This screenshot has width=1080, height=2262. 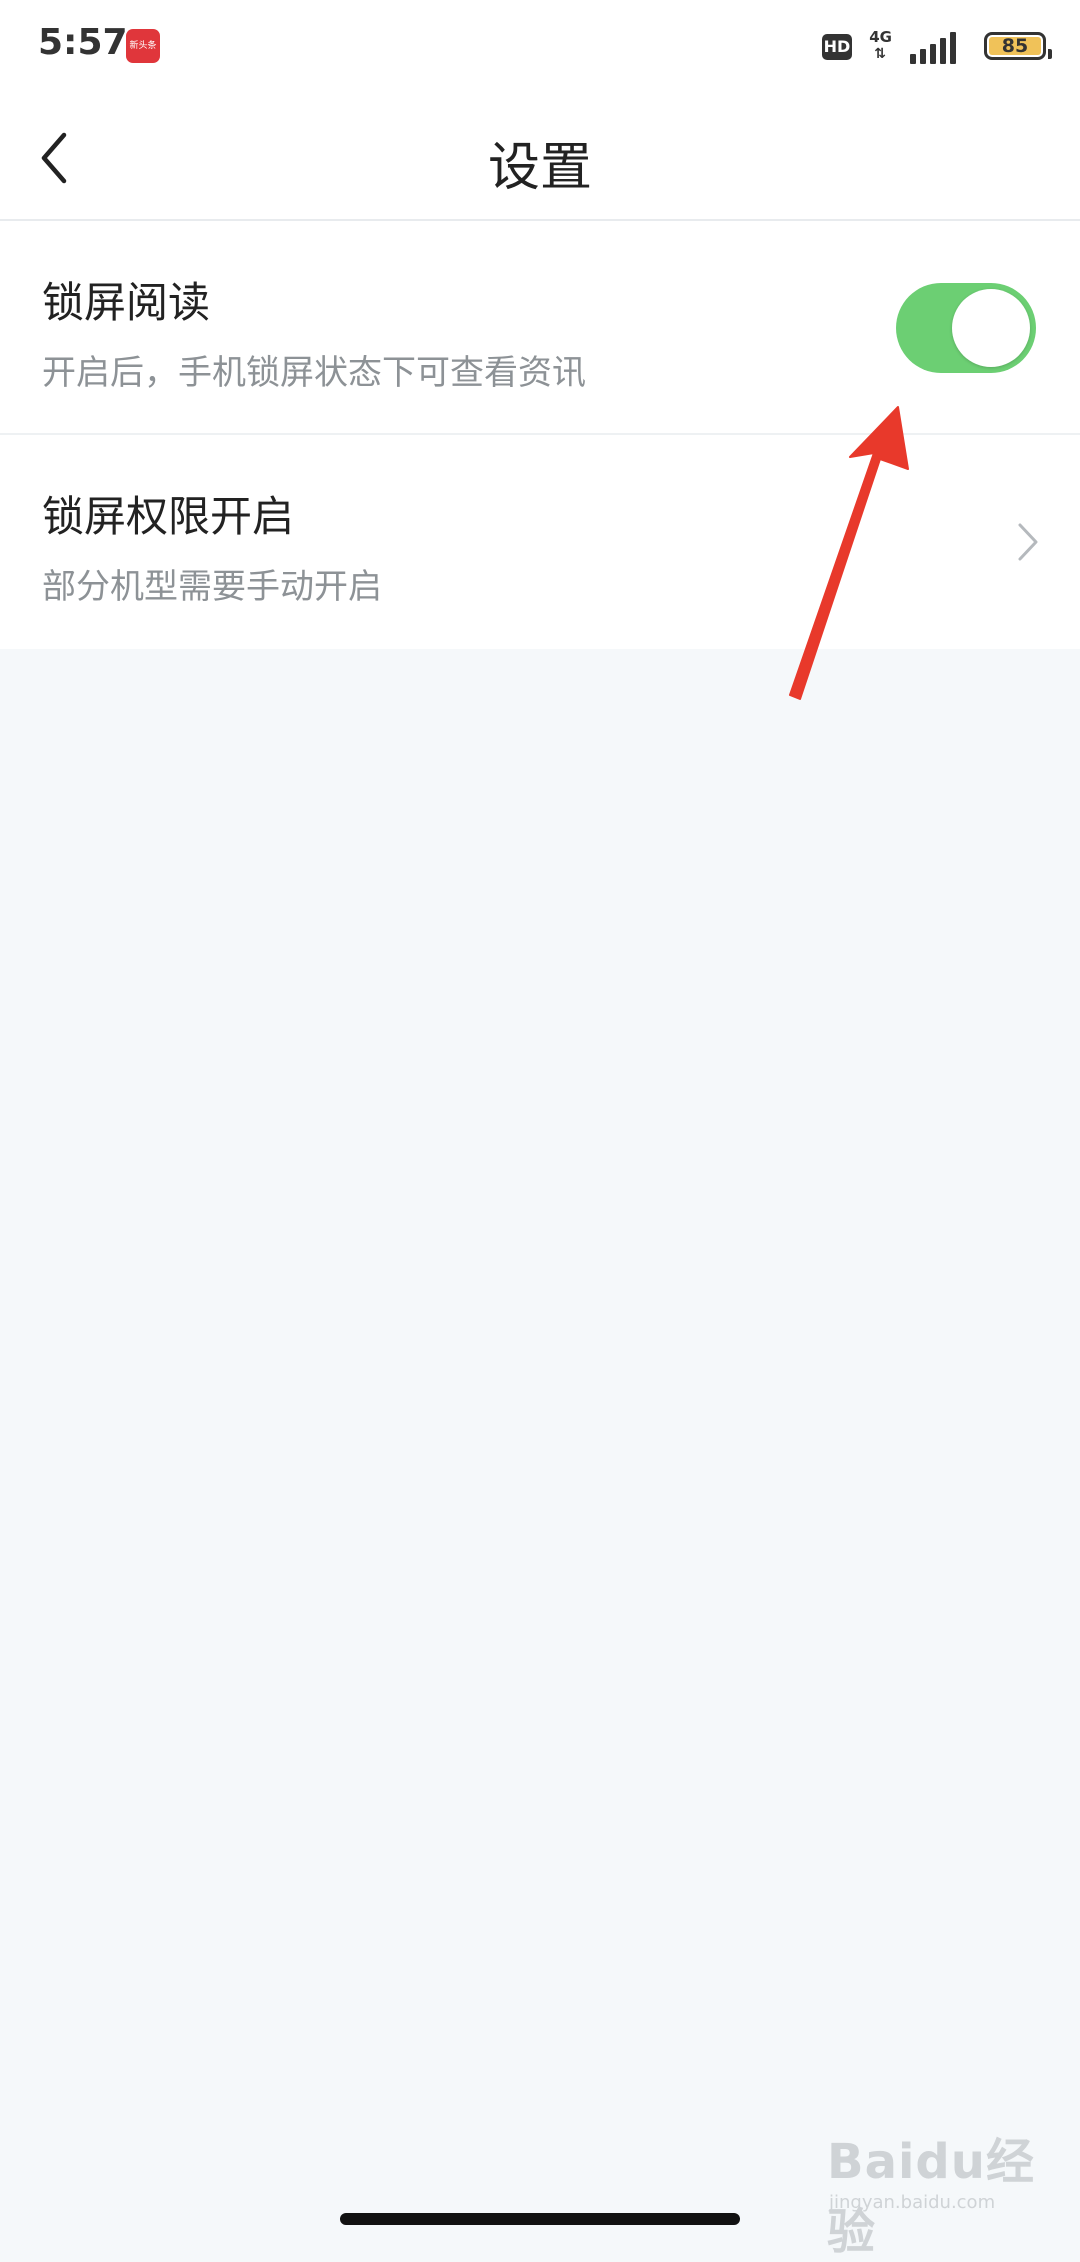 I want to click on status-indicators: HD 4G ⇅ 85, so click(x=931, y=48).